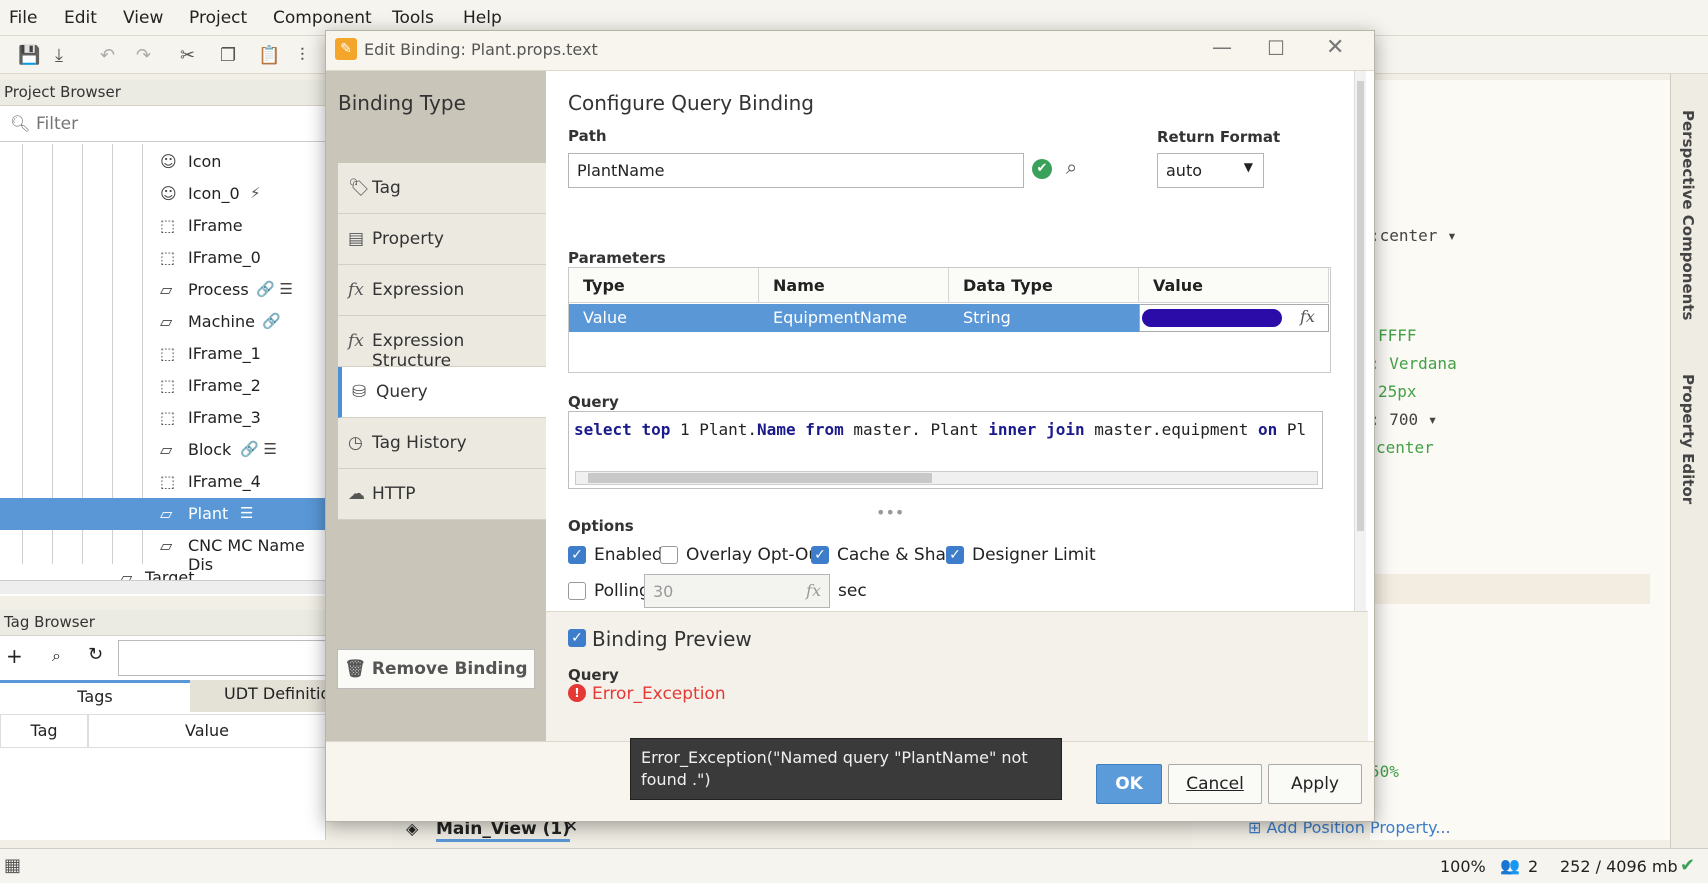 This screenshot has width=1708, height=883. What do you see at coordinates (796, 170) in the screenshot?
I see `path-input: PlantName` at bounding box center [796, 170].